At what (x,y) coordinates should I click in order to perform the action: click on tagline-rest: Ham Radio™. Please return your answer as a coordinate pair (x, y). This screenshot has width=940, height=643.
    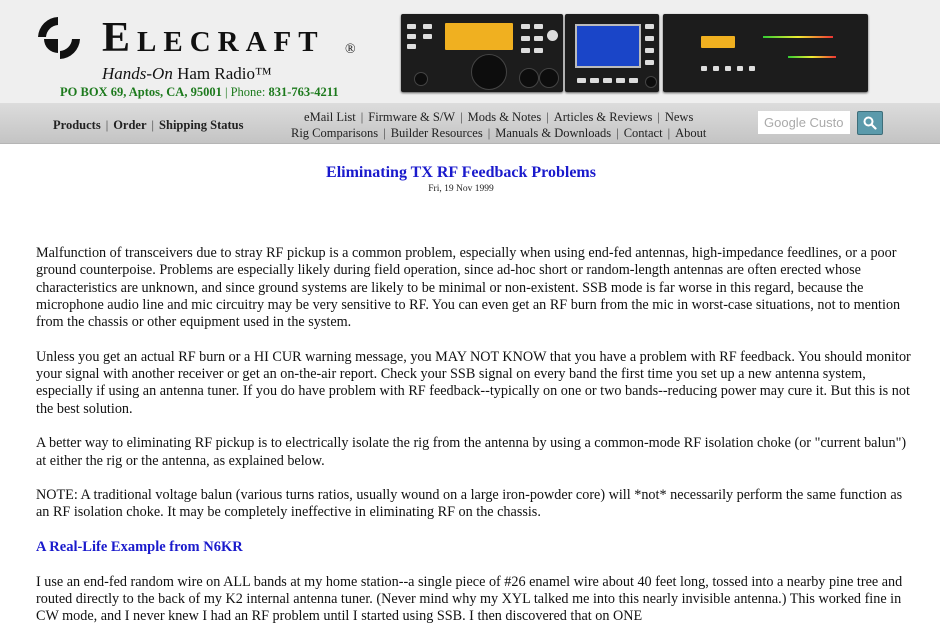
    Looking at the image, I should click on (222, 73).